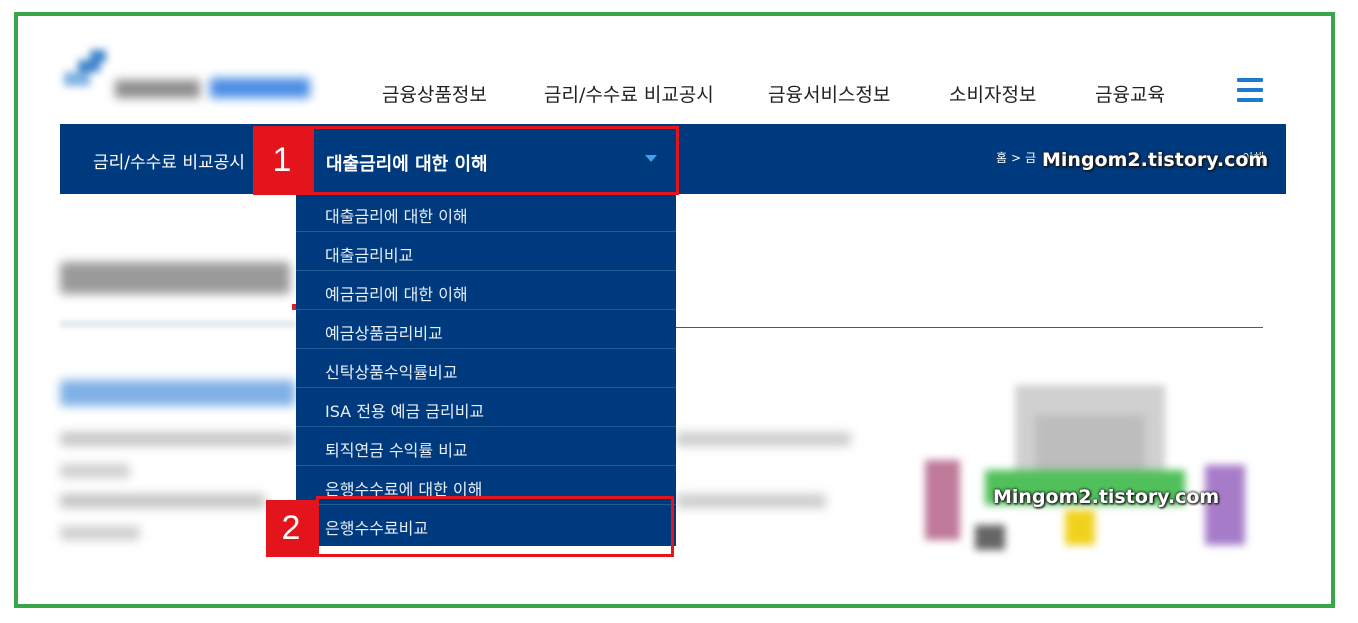 This screenshot has height=623, width=1358. I want to click on section-divider, so click(969, 327).